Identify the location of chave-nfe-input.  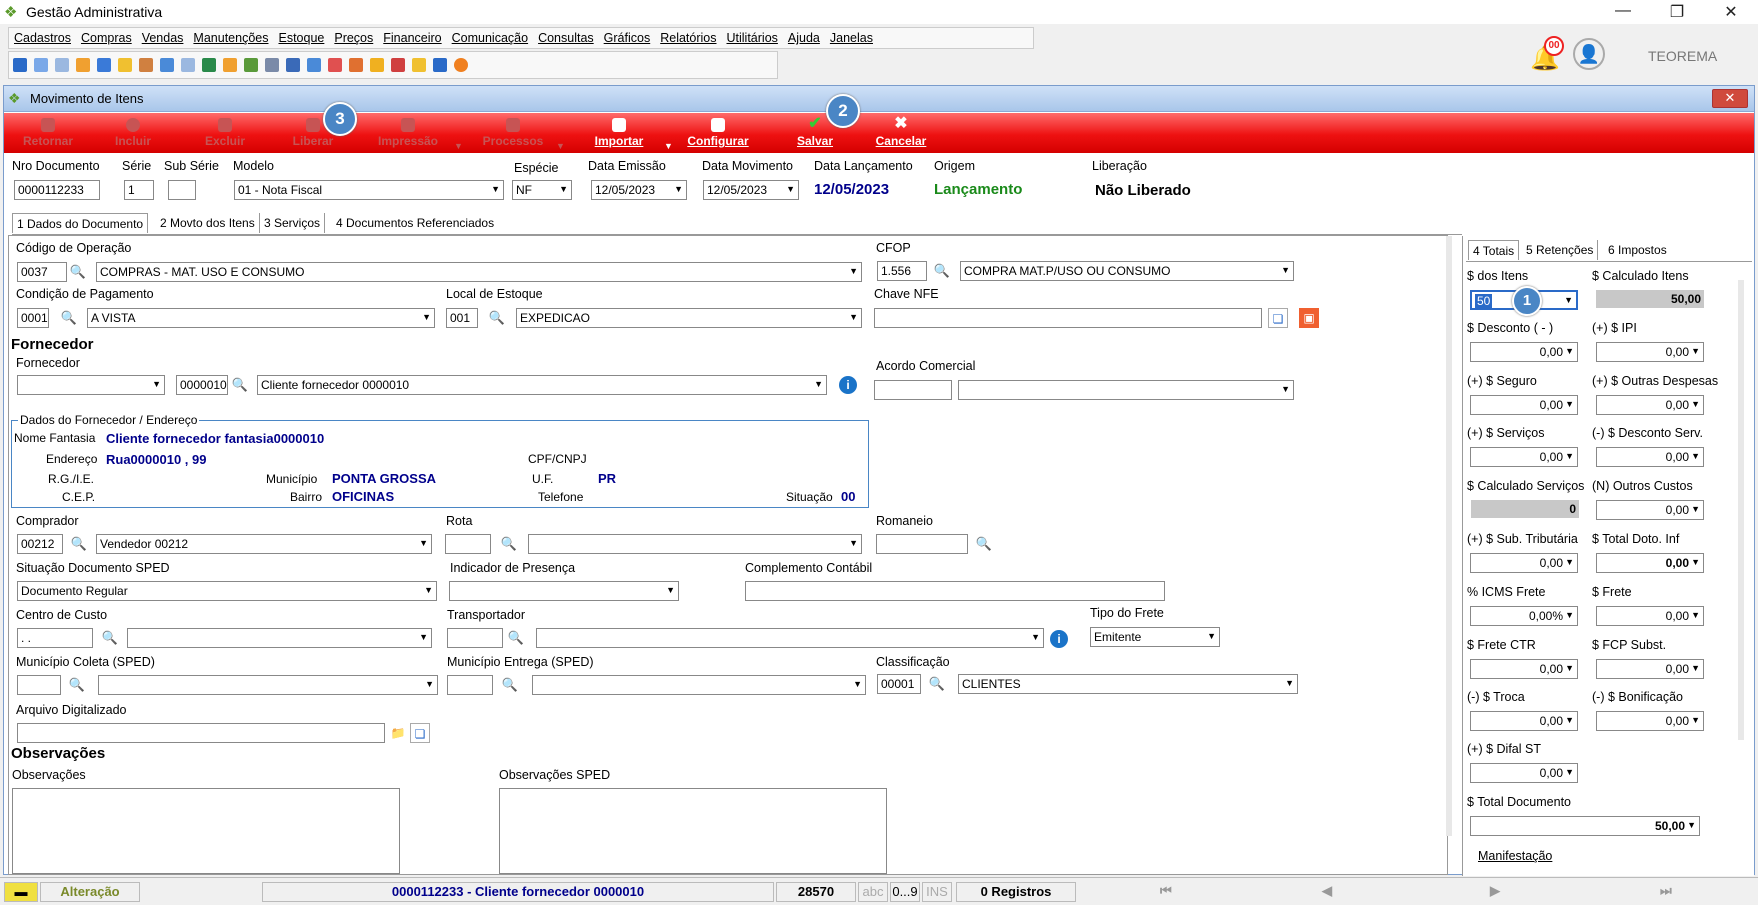
(1068, 318).